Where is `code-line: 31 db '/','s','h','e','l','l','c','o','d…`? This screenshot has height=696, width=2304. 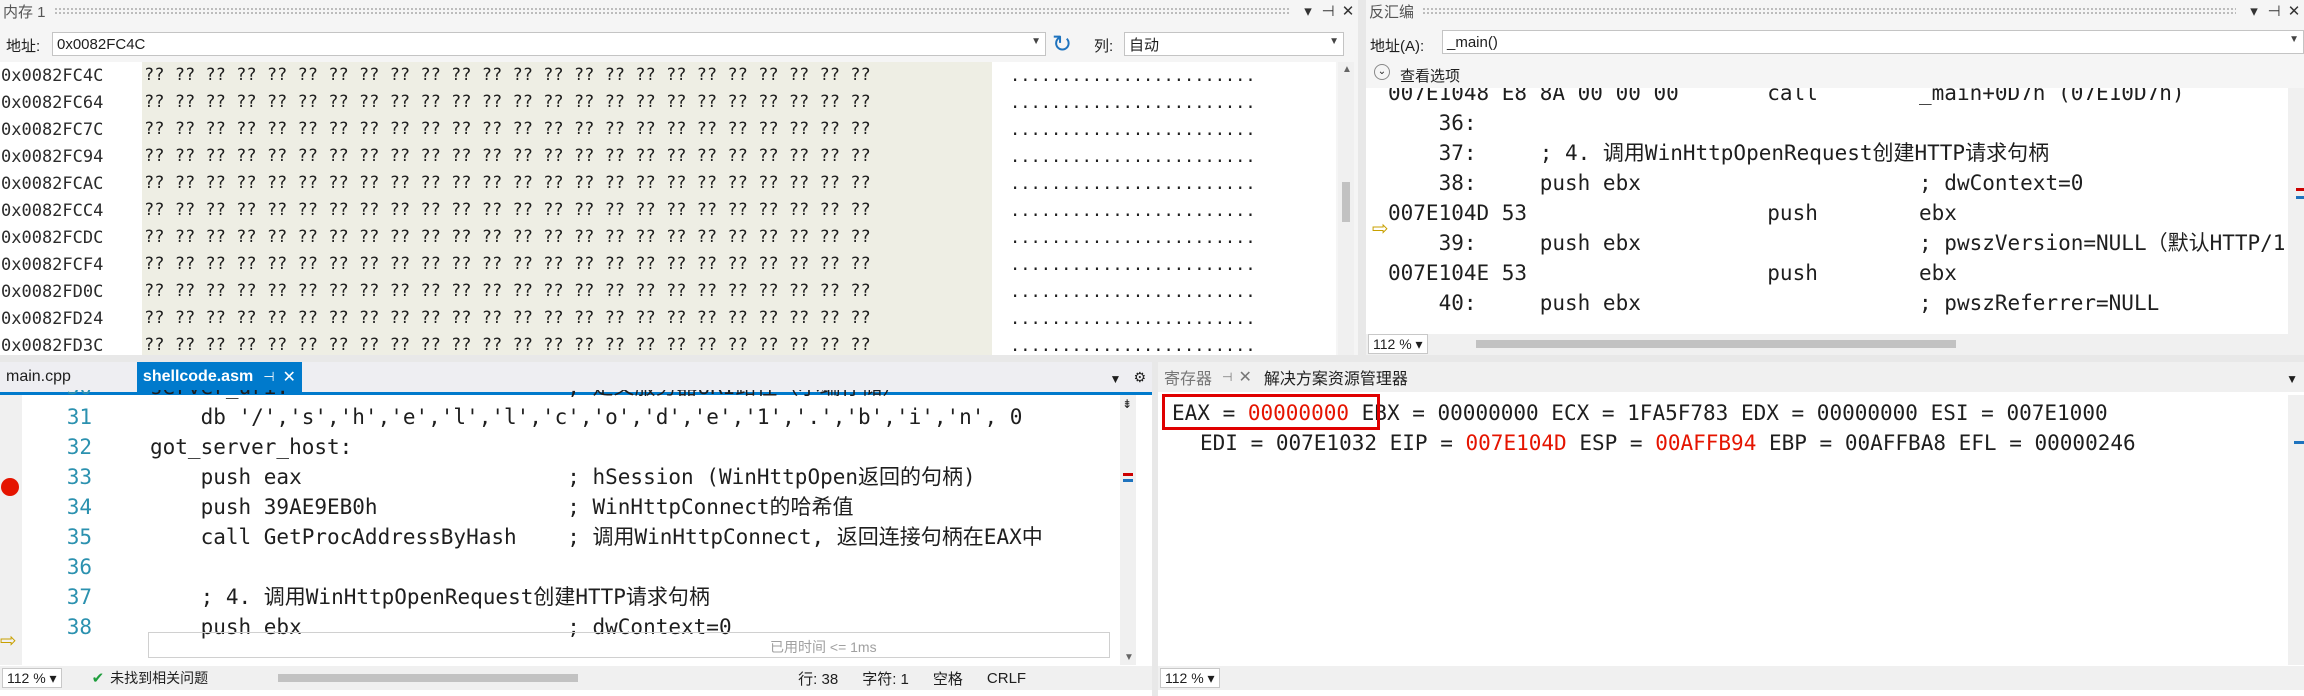
code-line: 31 db '/','s','h','e','l','l','c','o','d… is located at coordinates (560, 417).